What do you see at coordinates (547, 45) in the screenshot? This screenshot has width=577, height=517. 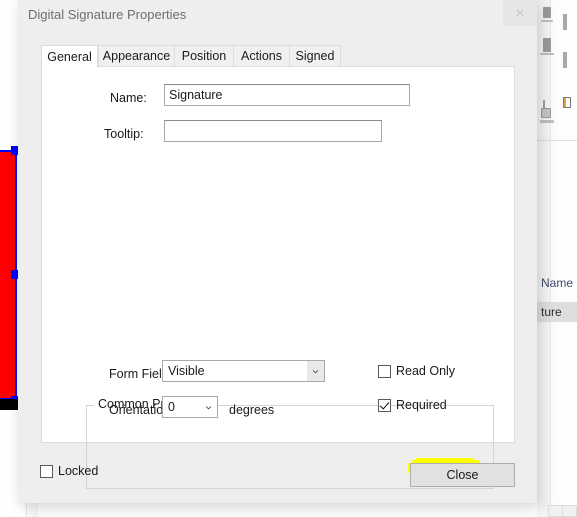 I see `toolbar-page-icon` at bounding box center [547, 45].